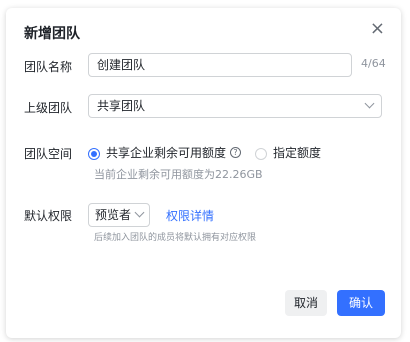 This screenshot has height=342, width=410. Describe the element at coordinates (175, 238) in the screenshot. I see `permission-hint: 后续加入团队的成员将默认拥有对应权限` at that location.